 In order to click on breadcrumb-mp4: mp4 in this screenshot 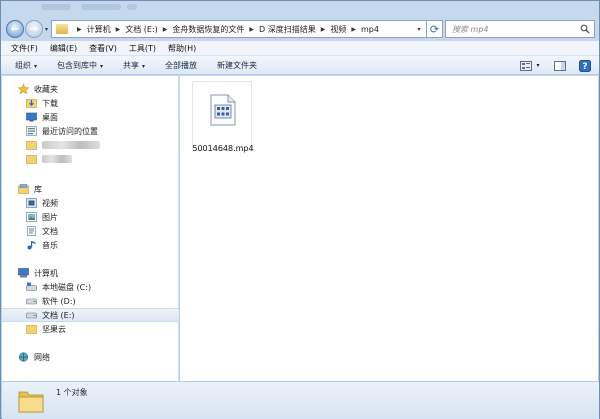, I will do `click(370, 29)`.